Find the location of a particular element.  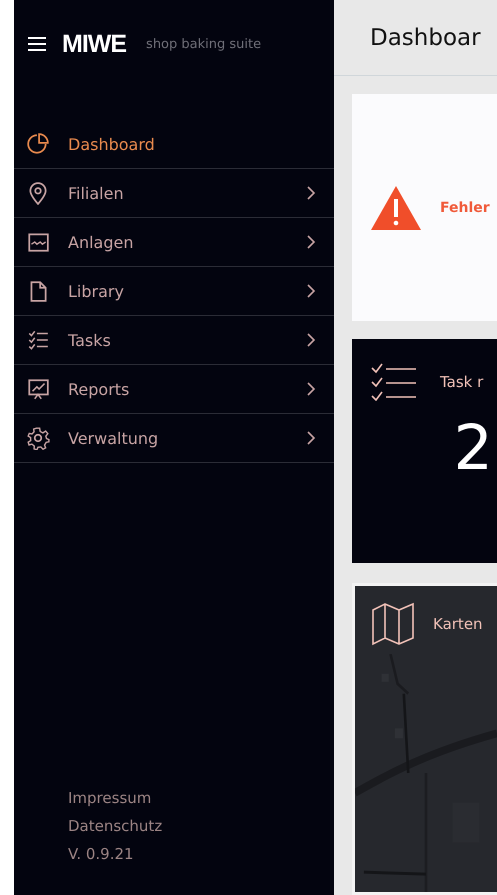

nav-label: Reports is located at coordinates (99, 389).